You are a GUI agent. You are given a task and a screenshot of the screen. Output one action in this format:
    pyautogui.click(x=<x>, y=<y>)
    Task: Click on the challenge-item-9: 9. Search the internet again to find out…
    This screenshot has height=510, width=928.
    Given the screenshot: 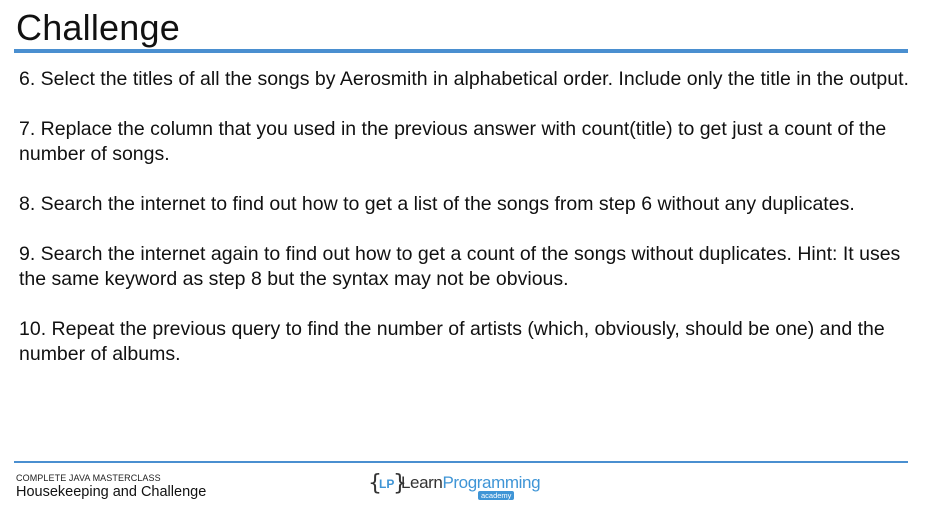 What is the action you would take?
    pyautogui.click(x=462, y=266)
    